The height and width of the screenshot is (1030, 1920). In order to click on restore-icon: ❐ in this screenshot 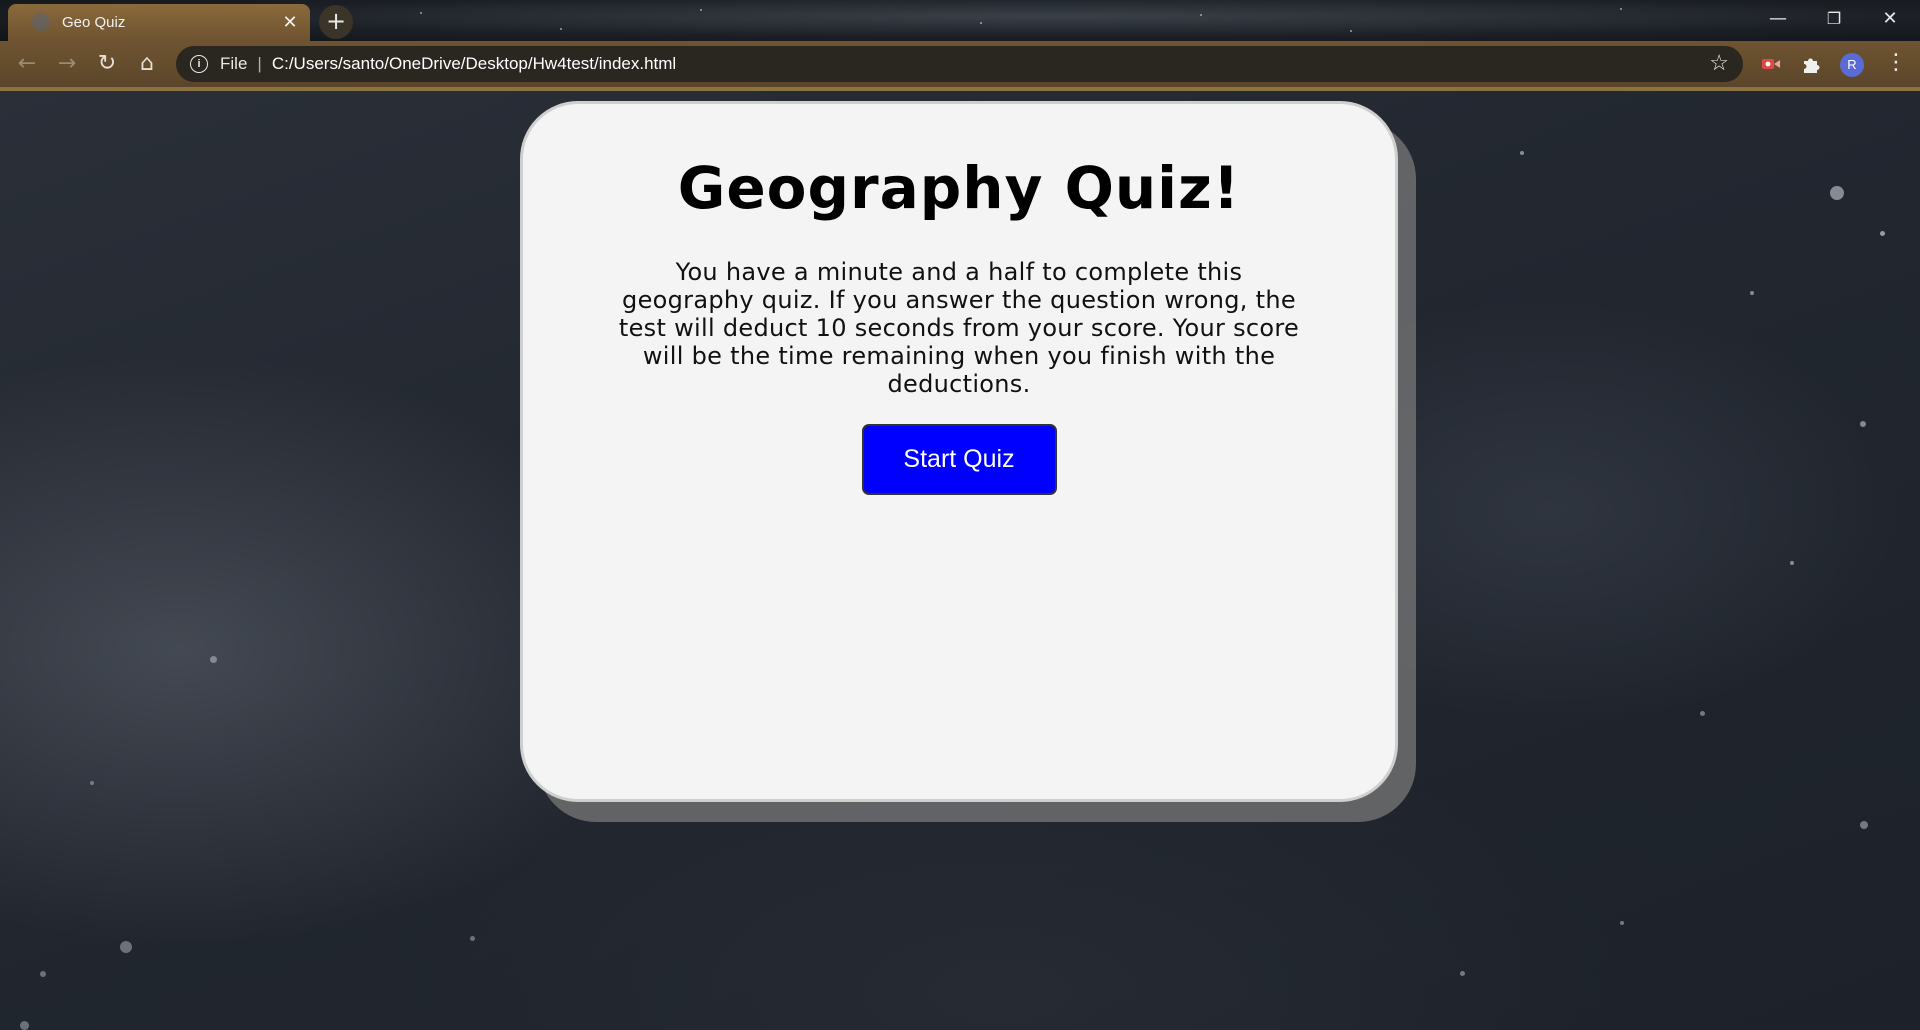, I will do `click(1834, 20)`.